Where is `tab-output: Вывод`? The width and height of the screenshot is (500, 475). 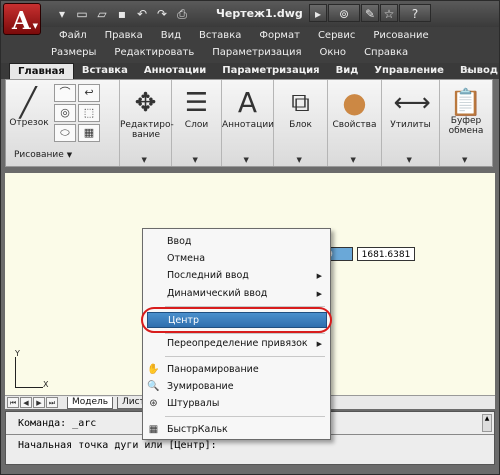 tab-output: Вывод is located at coordinates (476, 71).